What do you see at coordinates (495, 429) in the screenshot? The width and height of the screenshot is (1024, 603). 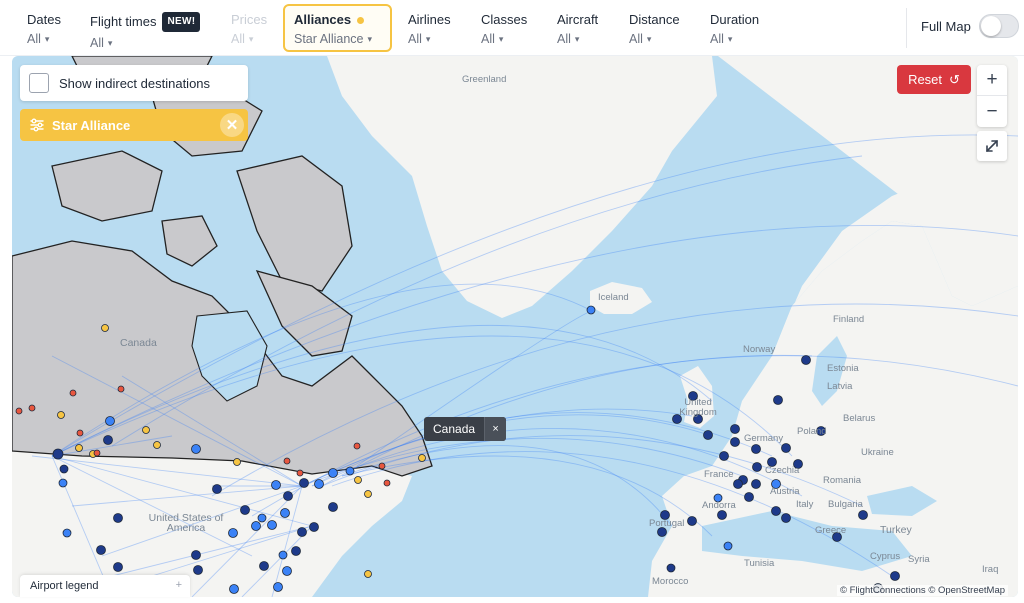 I see `close-icon: ×` at bounding box center [495, 429].